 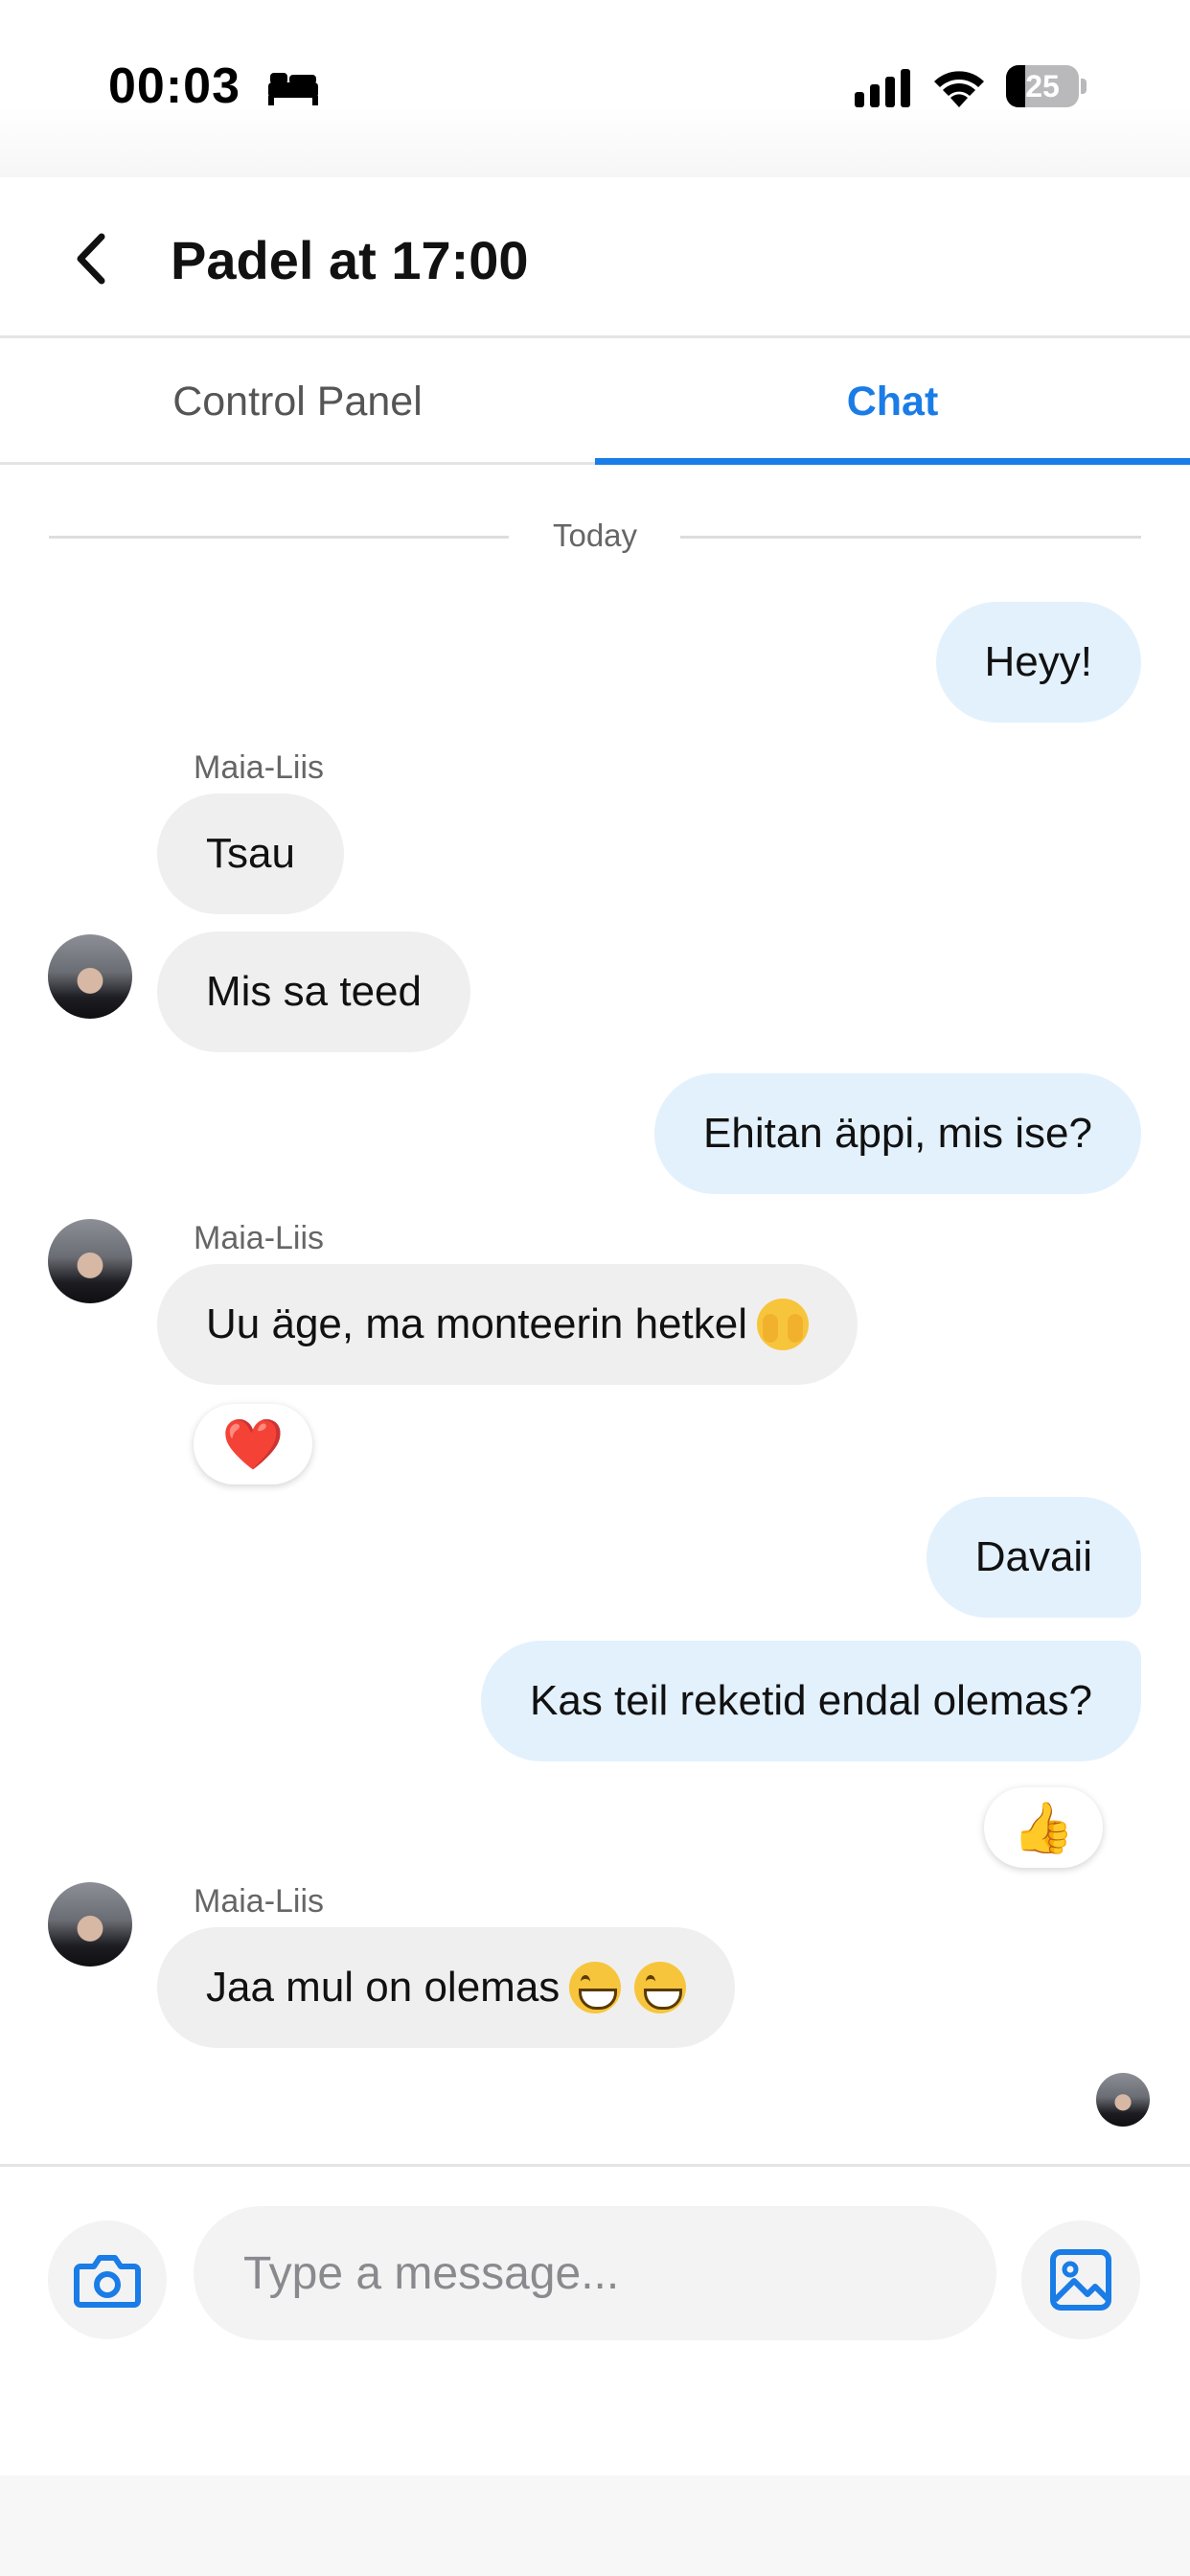 What do you see at coordinates (883, 88) in the screenshot?
I see `signal-icon` at bounding box center [883, 88].